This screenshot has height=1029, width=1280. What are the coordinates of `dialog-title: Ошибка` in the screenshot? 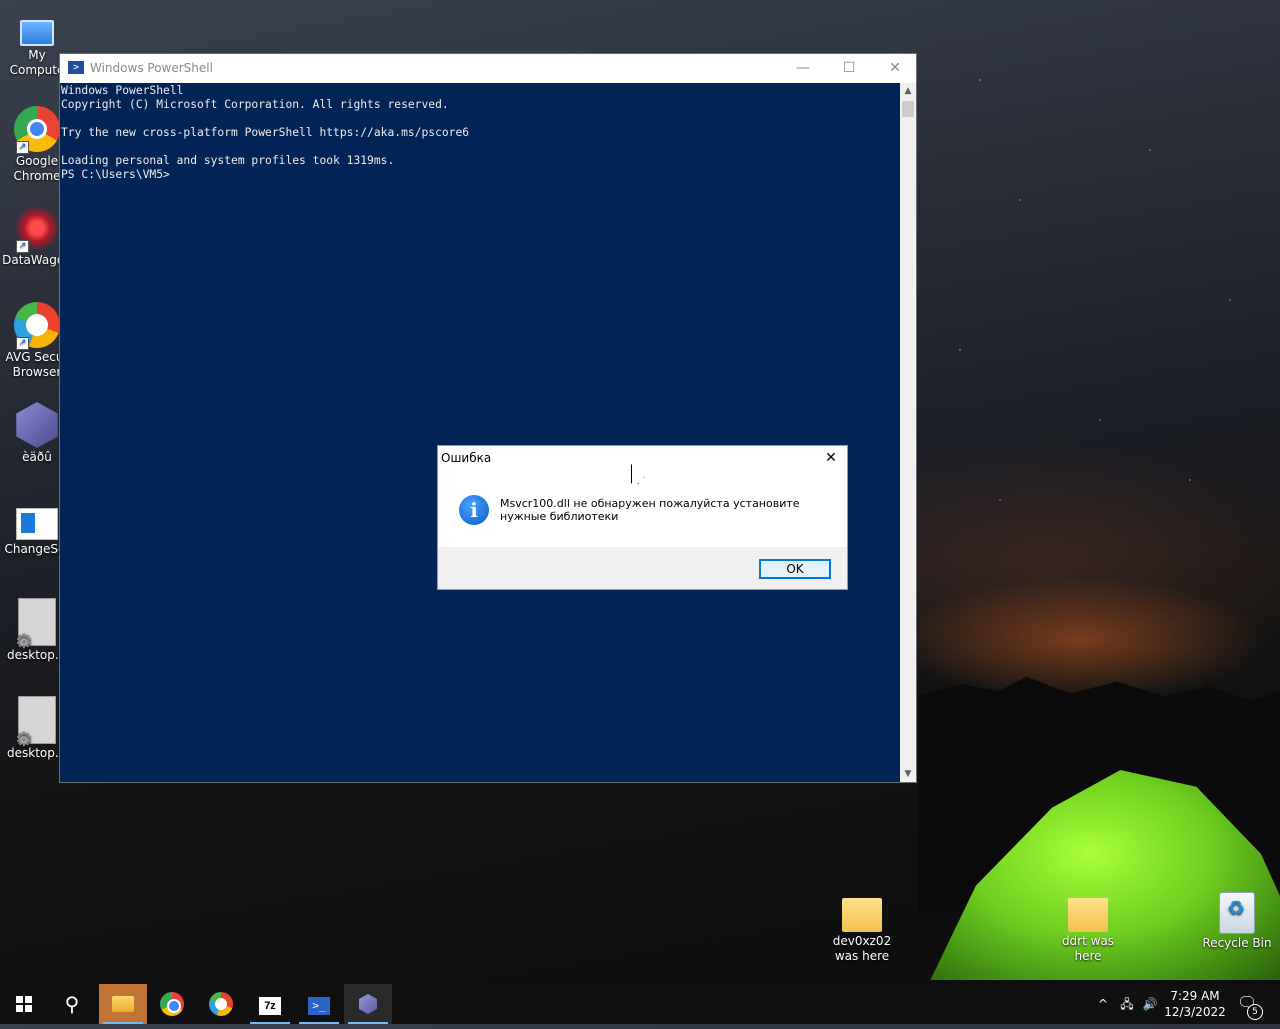 It's located at (466, 458).